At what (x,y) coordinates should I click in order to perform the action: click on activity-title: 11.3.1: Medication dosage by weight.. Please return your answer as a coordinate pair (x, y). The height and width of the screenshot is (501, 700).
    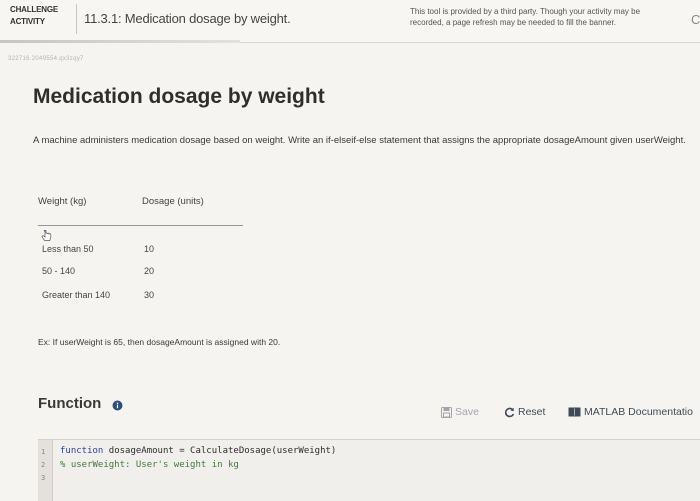
    Looking at the image, I should click on (187, 18).